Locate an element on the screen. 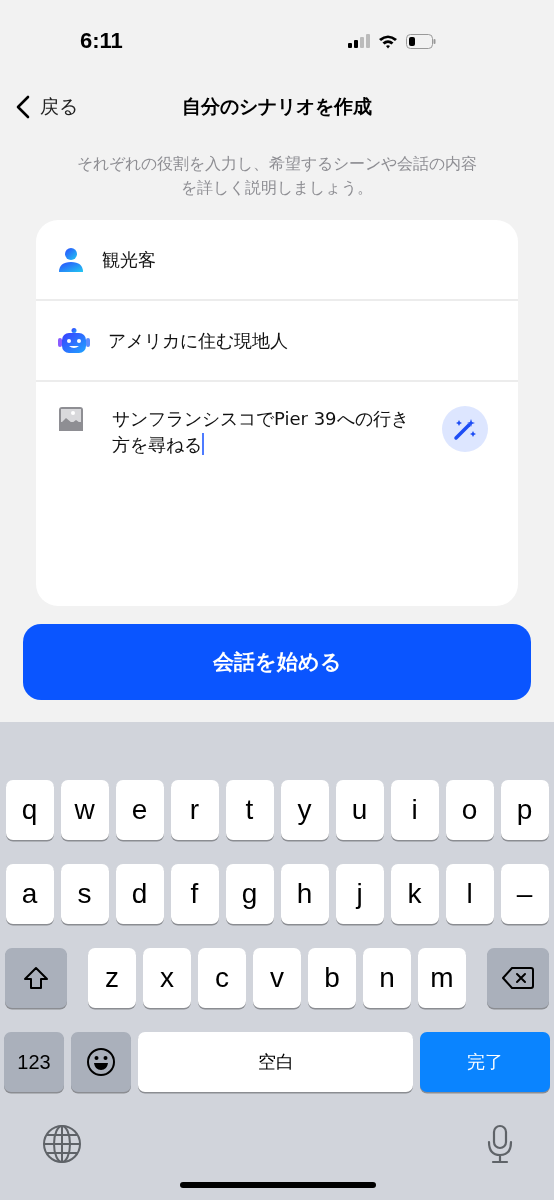 This screenshot has height=1200, width=554. letter-key: i is located at coordinates (414, 810).